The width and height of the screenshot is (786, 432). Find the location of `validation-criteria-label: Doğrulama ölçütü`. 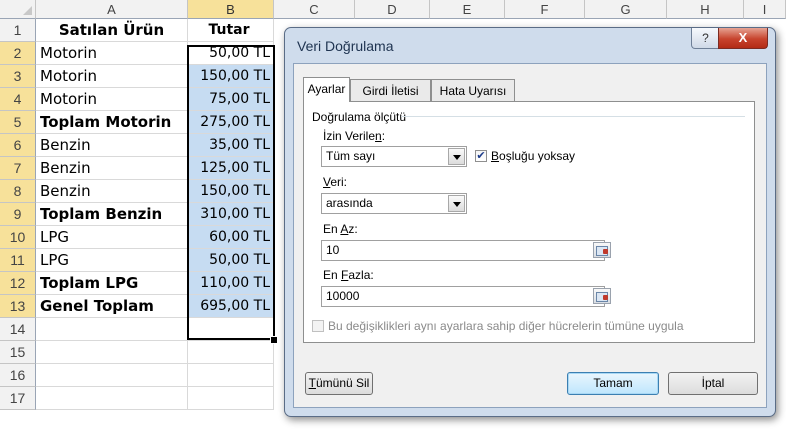

validation-criteria-label: Doğrulama ölçütü is located at coordinates (359, 117).